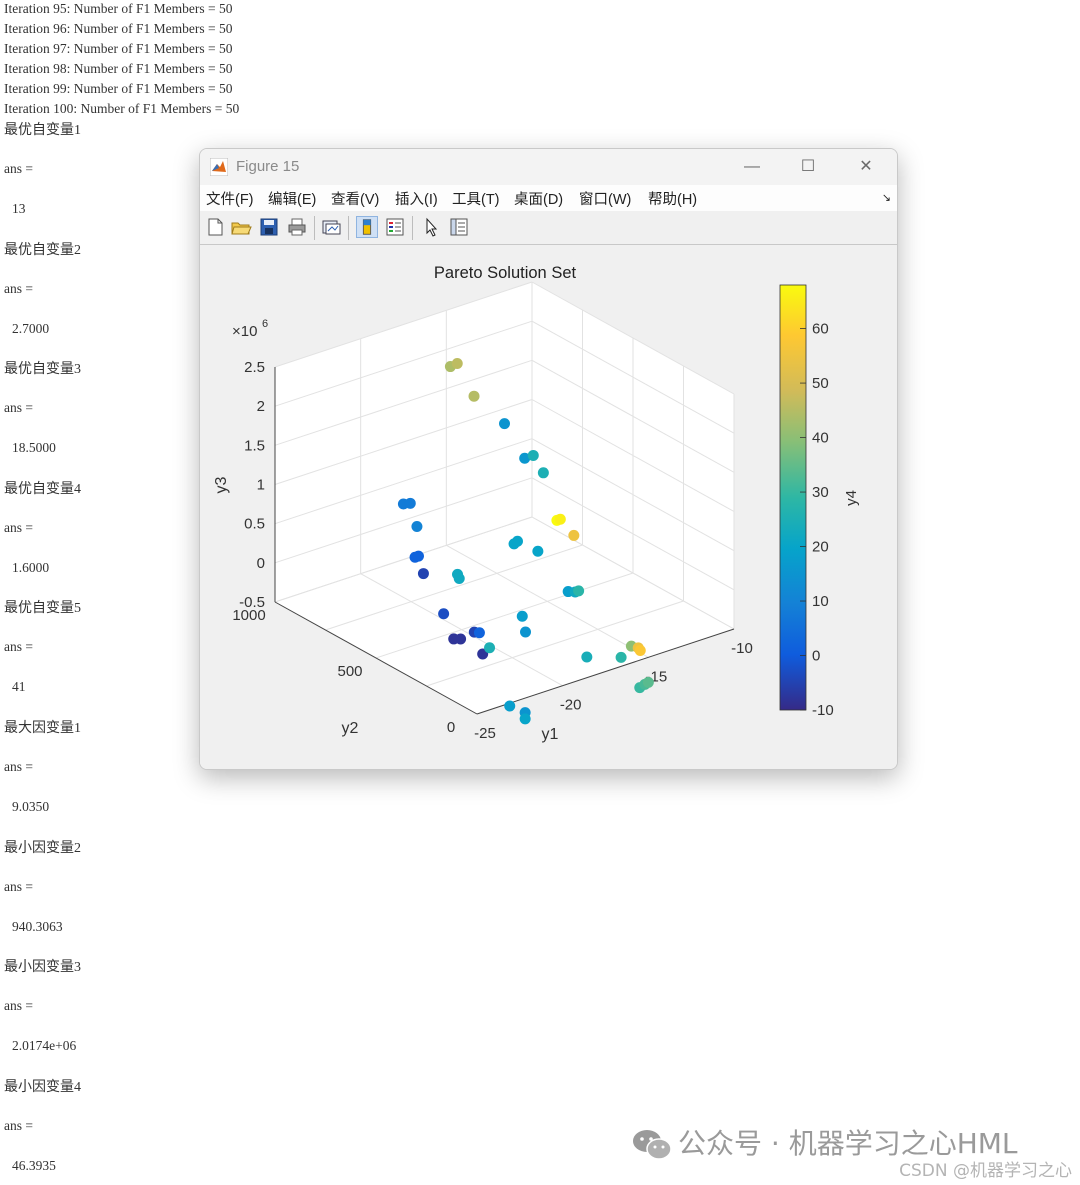 Image resolution: width=1080 pixels, height=1185 pixels. I want to click on title-bar: Figure 15 — ☐ ✕, so click(548, 167).